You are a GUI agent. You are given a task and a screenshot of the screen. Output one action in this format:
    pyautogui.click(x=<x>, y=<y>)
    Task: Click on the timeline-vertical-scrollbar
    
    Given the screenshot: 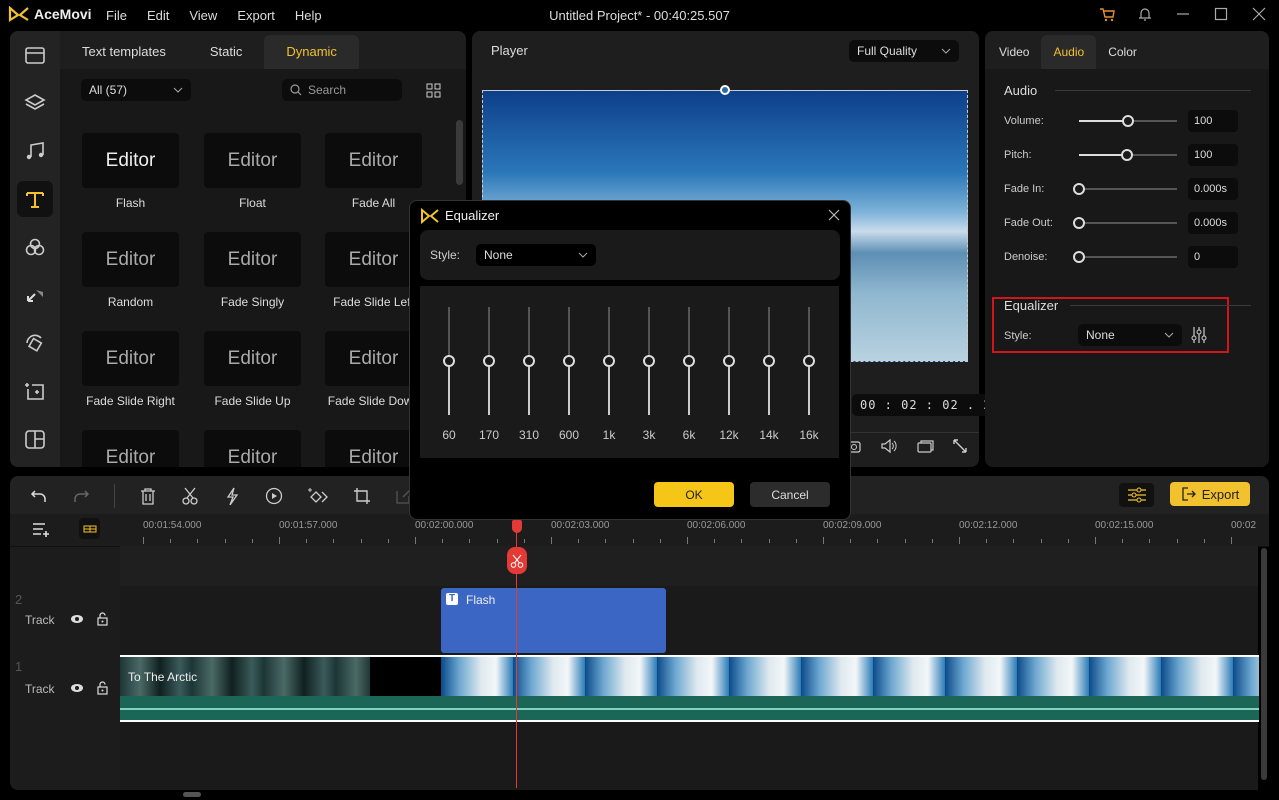 What is the action you would take?
    pyautogui.click(x=1264, y=664)
    